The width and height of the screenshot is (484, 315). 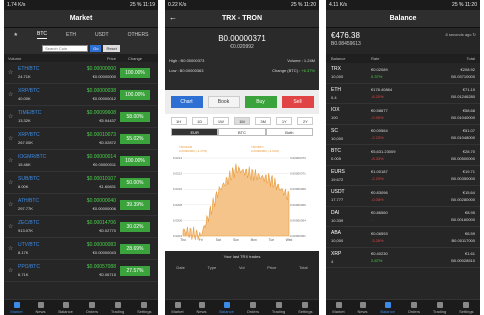 I want to click on coin-total-btc: B0.00350000, so click(x=463, y=179).